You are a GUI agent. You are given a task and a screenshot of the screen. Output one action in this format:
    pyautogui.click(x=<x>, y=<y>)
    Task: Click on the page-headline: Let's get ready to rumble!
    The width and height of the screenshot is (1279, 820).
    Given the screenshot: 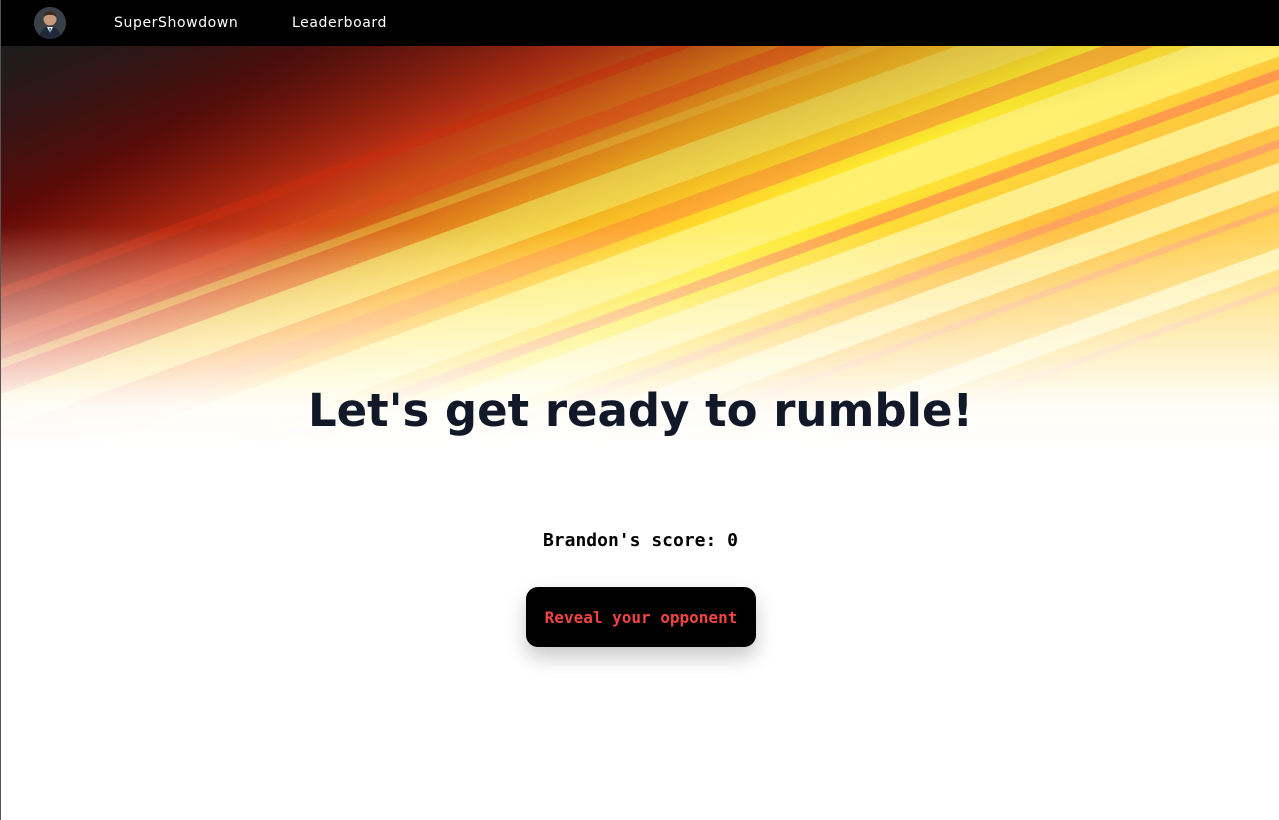 What is the action you would take?
    pyautogui.click(x=640, y=410)
    